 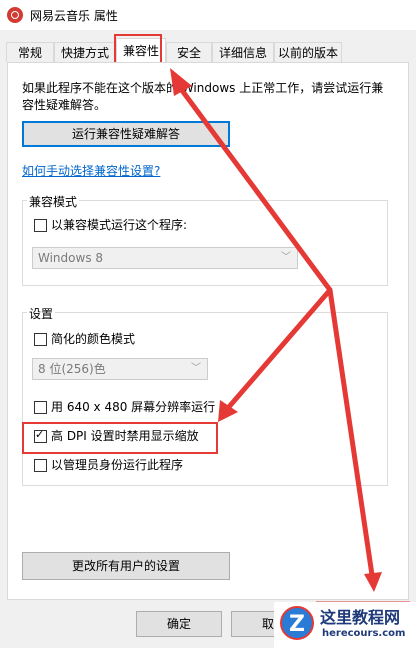 I want to click on watermark-title: 这里教程网, so click(x=360, y=617).